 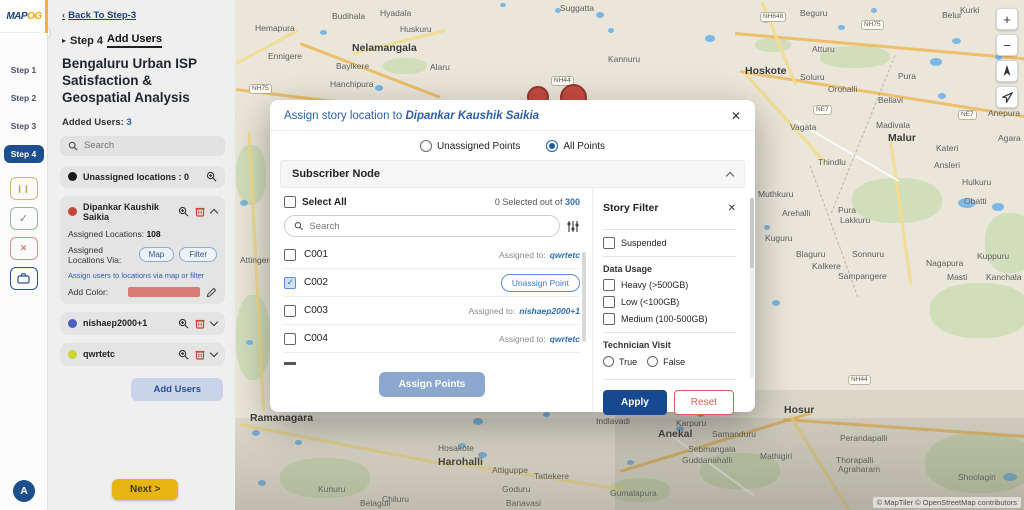 What do you see at coordinates (669, 319) in the screenshot?
I see `usage-checkbox-option: Medium (100-500GB)` at bounding box center [669, 319].